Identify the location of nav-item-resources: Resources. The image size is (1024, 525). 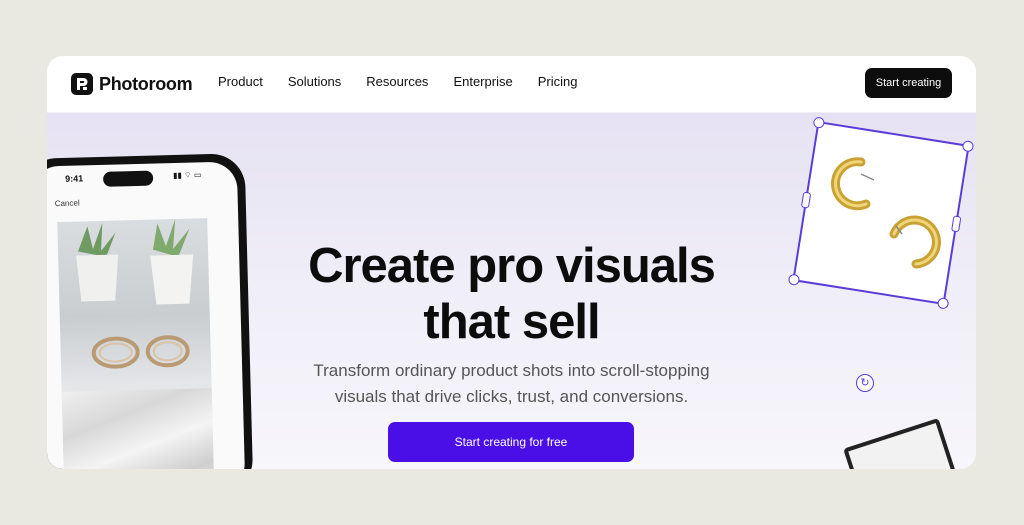
(397, 81).